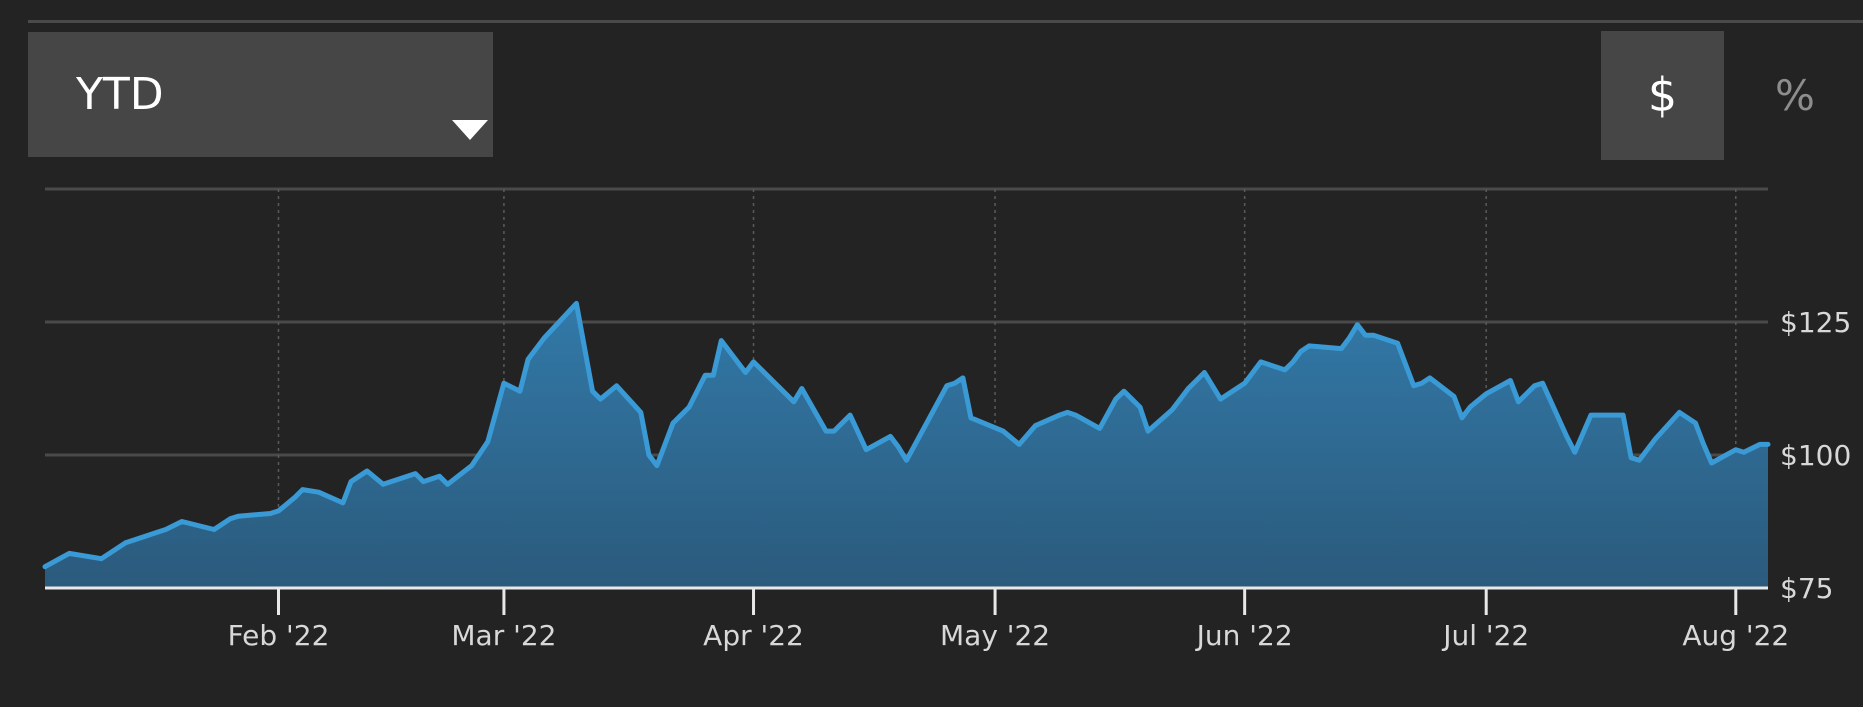  Describe the element at coordinates (1735, 635) in the screenshot. I see `x-tick-label: Aug '22` at that location.